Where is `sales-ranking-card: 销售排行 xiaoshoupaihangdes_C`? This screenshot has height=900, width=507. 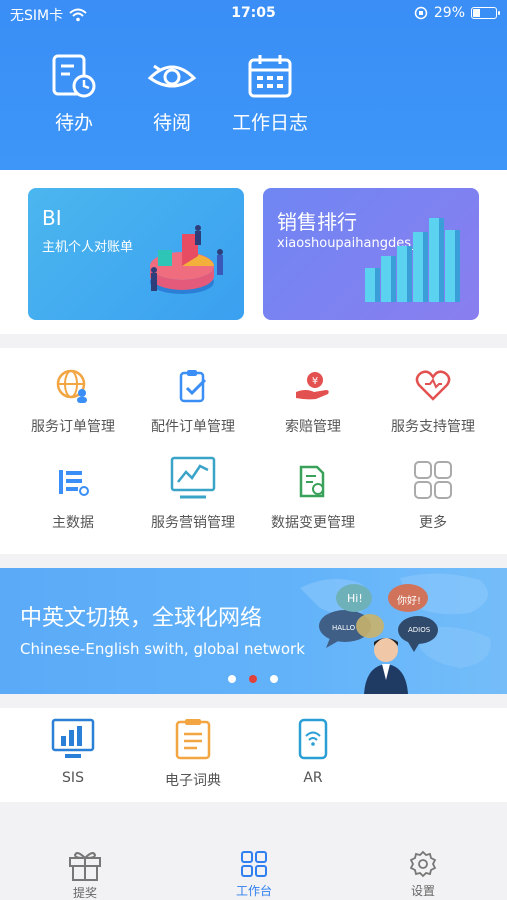
sales-ranking-card: 销售排行 xiaoshoupaihangdes_C is located at coordinates (371, 254).